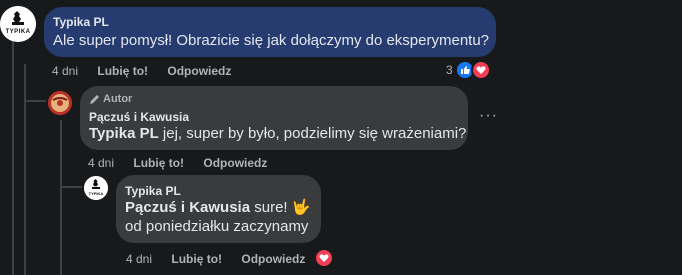 The width and height of the screenshot is (682, 275). Describe the element at coordinates (187, 207) in the screenshot. I see `mention-link: Pączuś i Kawusia` at that location.